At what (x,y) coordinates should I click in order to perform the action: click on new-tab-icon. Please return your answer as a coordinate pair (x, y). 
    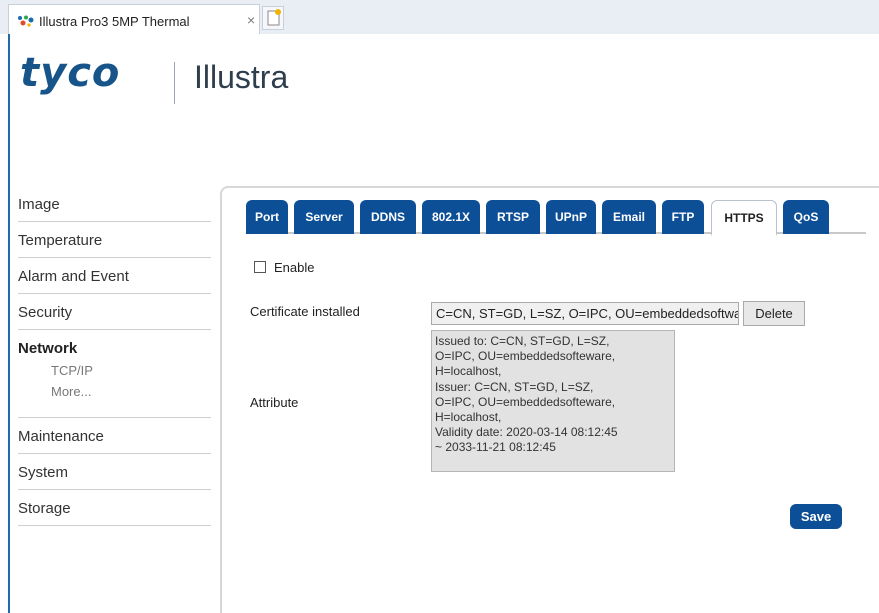
    Looking at the image, I should click on (273, 18).